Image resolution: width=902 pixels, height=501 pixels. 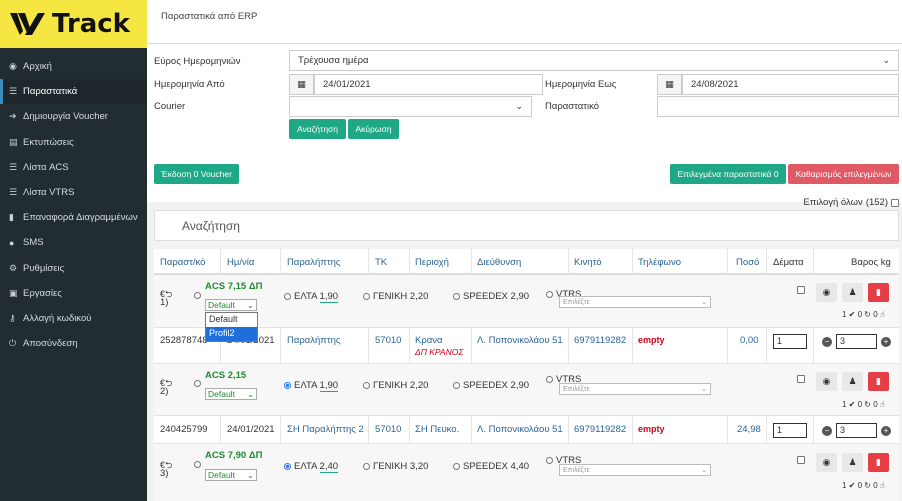 What do you see at coordinates (778, 106) in the screenshot?
I see `document-input` at bounding box center [778, 106].